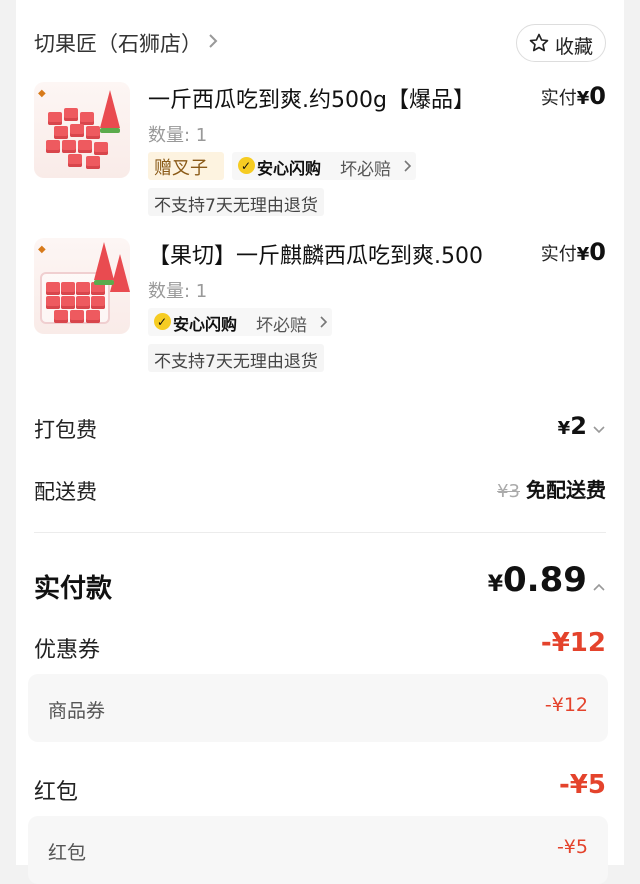 The width and height of the screenshot is (640, 884). Describe the element at coordinates (320, 492) in the screenshot. I see `delivery-fee-row: 配送费 ¥3 免配送费` at that location.